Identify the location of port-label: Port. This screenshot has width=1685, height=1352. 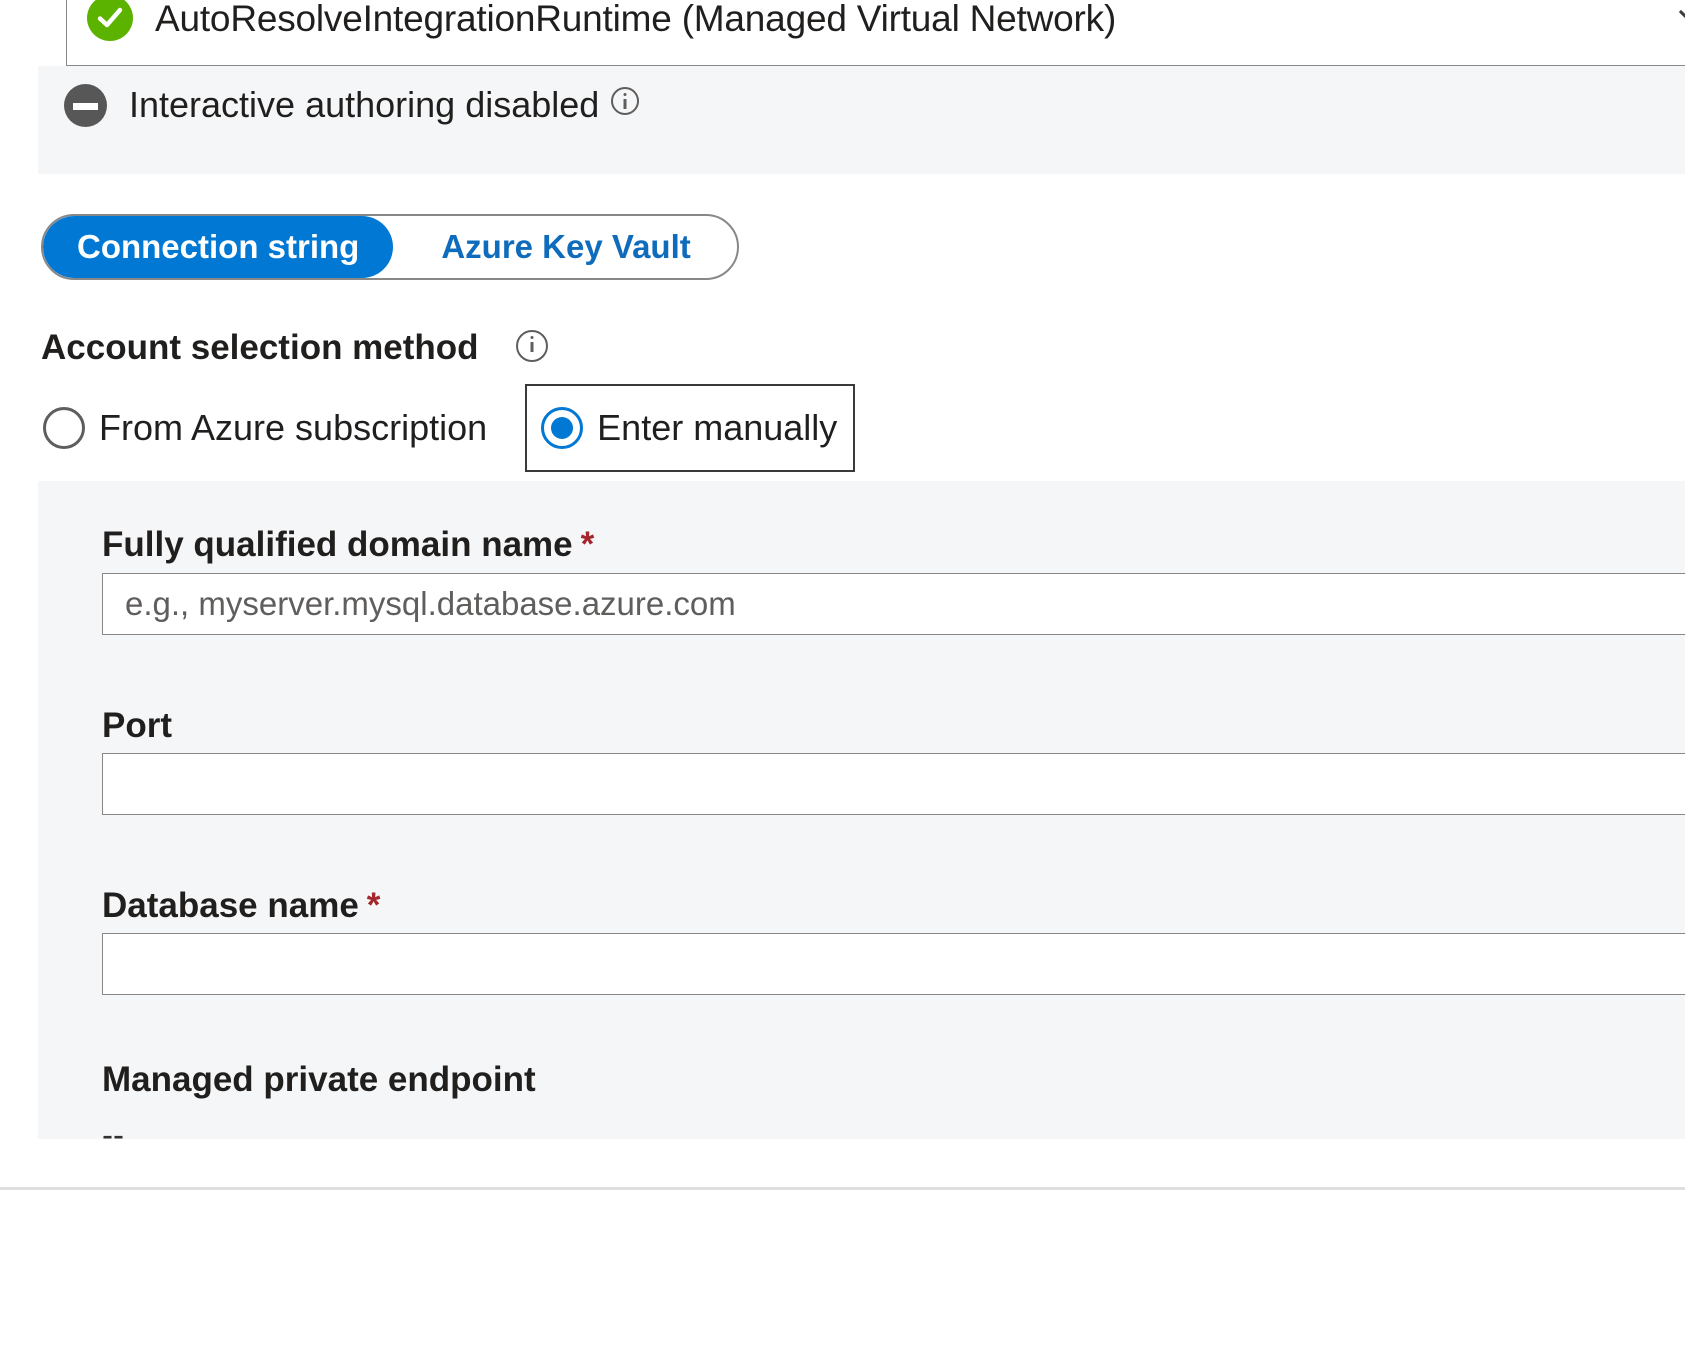
(137, 725).